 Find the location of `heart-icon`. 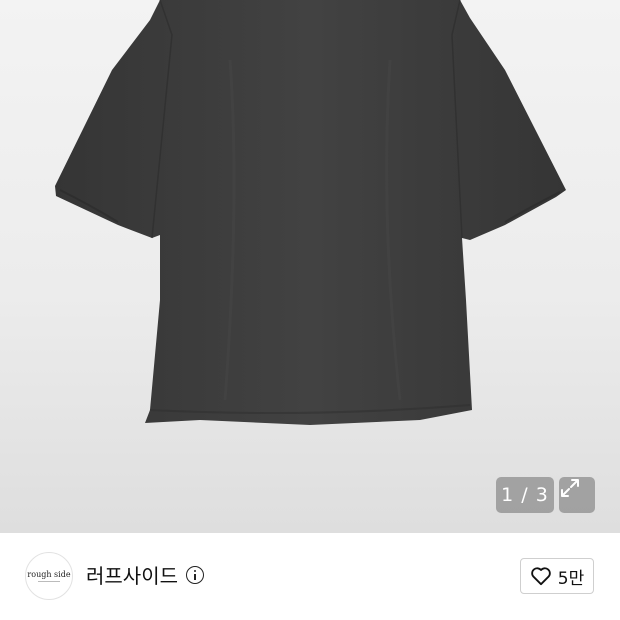

heart-icon is located at coordinates (541, 576).